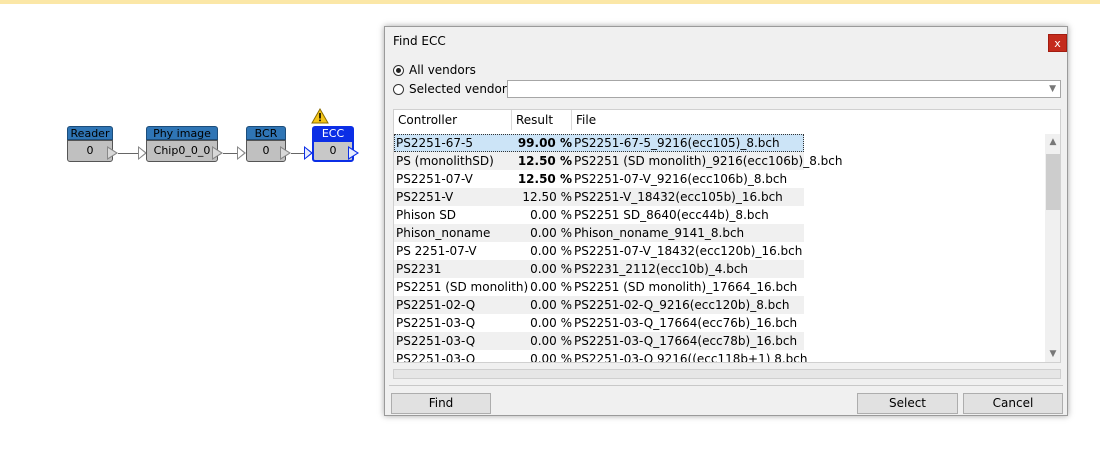  What do you see at coordinates (434, 179) in the screenshot?
I see `controller-cell: PS2251-07-V` at bounding box center [434, 179].